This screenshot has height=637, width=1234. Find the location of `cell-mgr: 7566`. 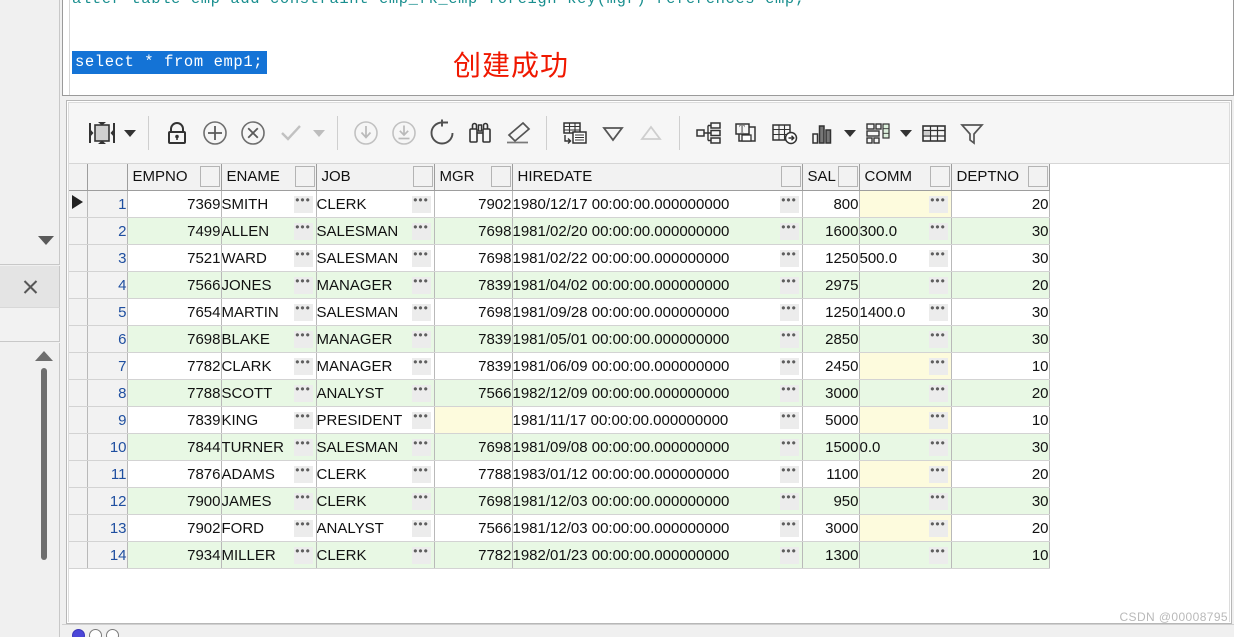

cell-mgr: 7566 is located at coordinates (473, 528).